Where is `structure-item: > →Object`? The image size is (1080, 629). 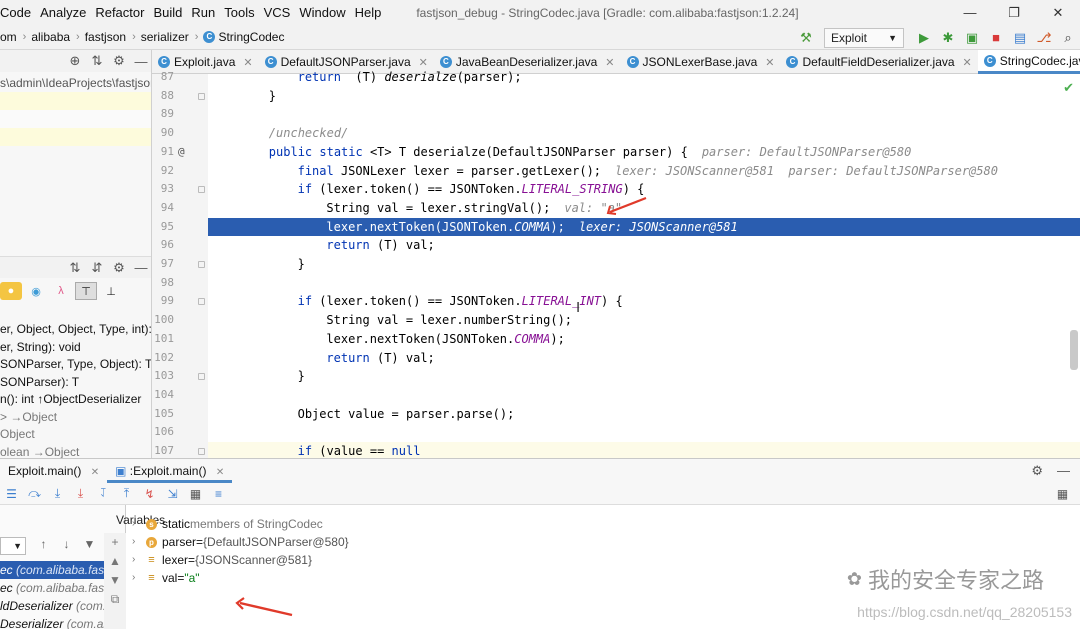 structure-item: > →Object is located at coordinates (75, 418).